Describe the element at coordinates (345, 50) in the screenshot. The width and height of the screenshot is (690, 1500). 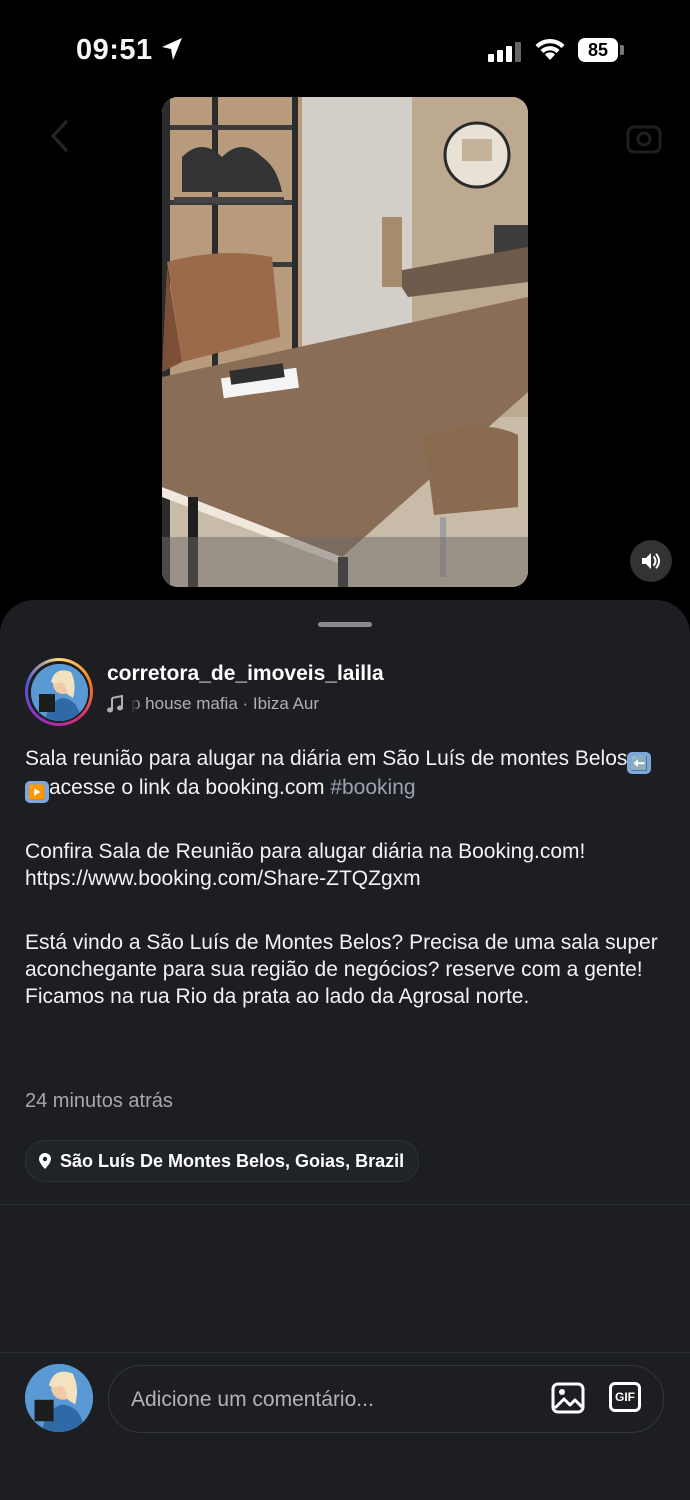
I see `status-bar: 09:51 85` at that location.